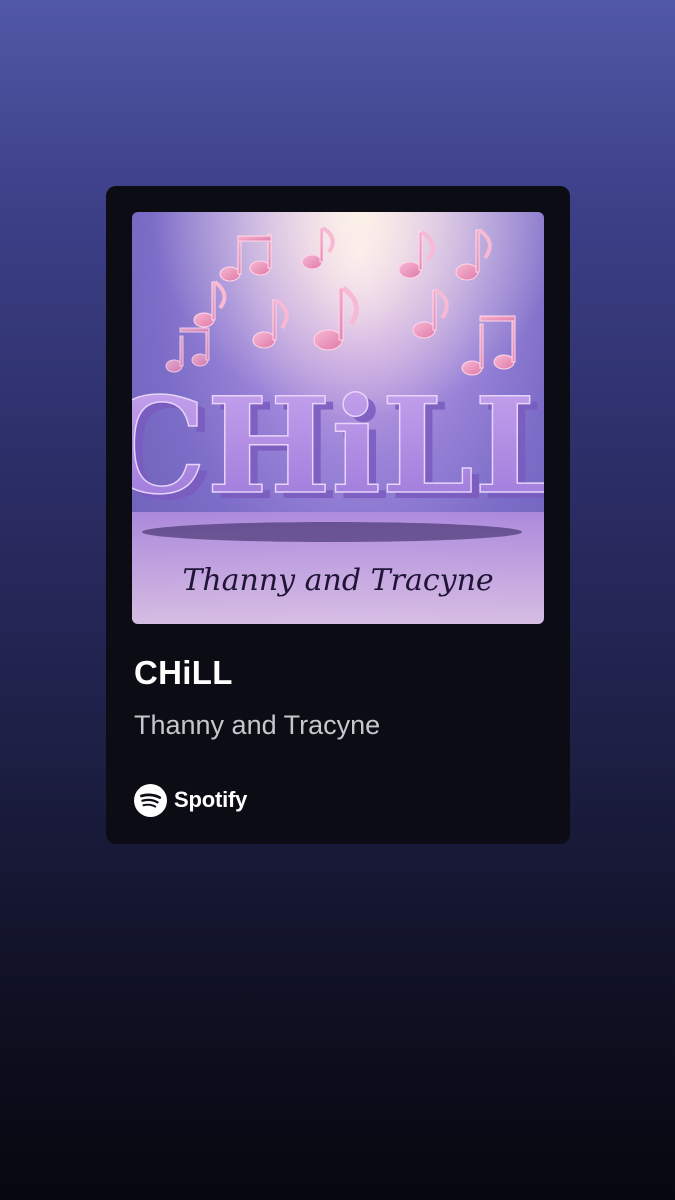 The image size is (675, 1200). I want to click on cover-headline: CHiLL CHiLL, so click(338, 449).